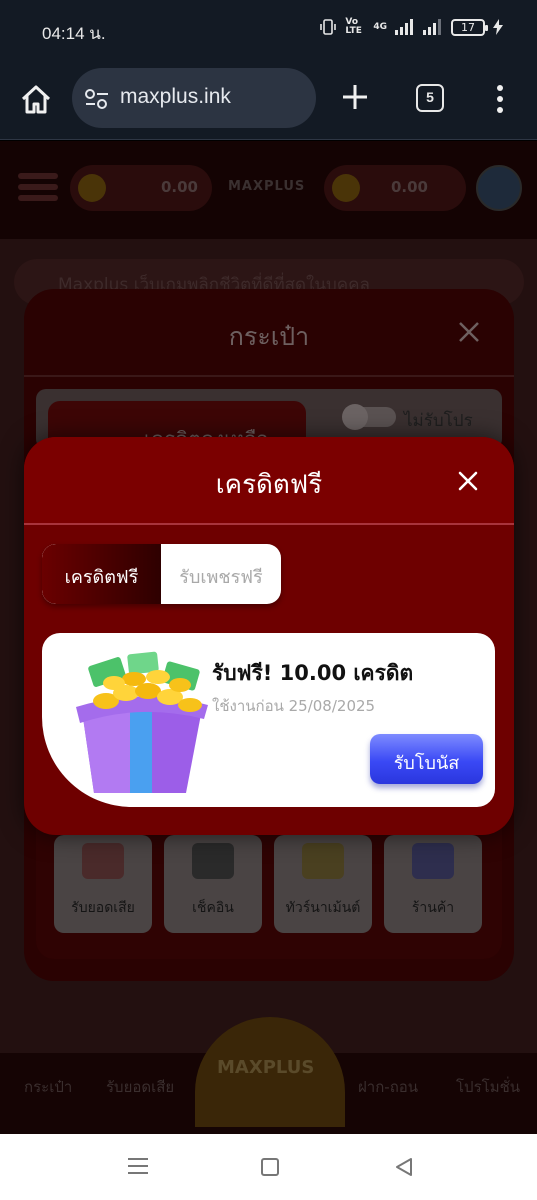 This screenshot has width=537, height=1200. Describe the element at coordinates (433, 908) in the screenshot. I see `tile-label: ร้านค้า` at that location.